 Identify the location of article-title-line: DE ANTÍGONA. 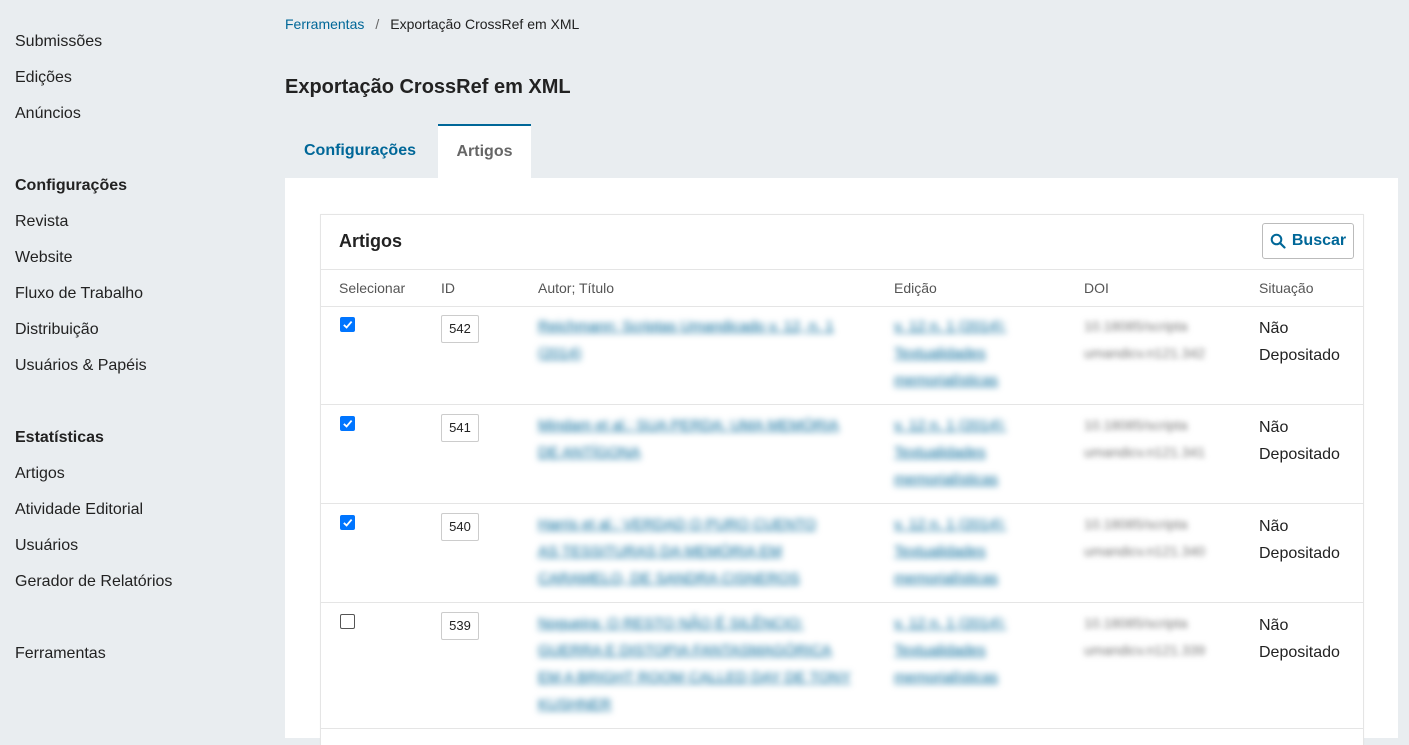
(589, 452).